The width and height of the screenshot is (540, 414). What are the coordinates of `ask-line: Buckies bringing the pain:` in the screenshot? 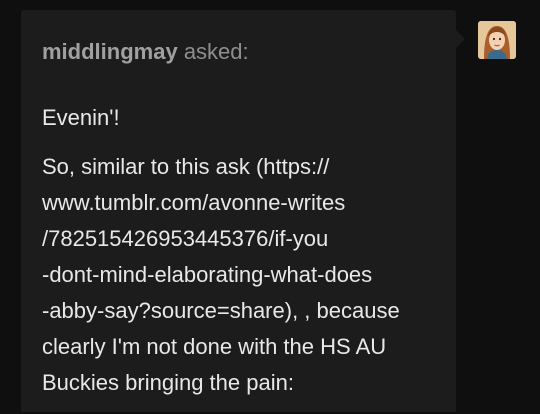 It's located at (168, 382).